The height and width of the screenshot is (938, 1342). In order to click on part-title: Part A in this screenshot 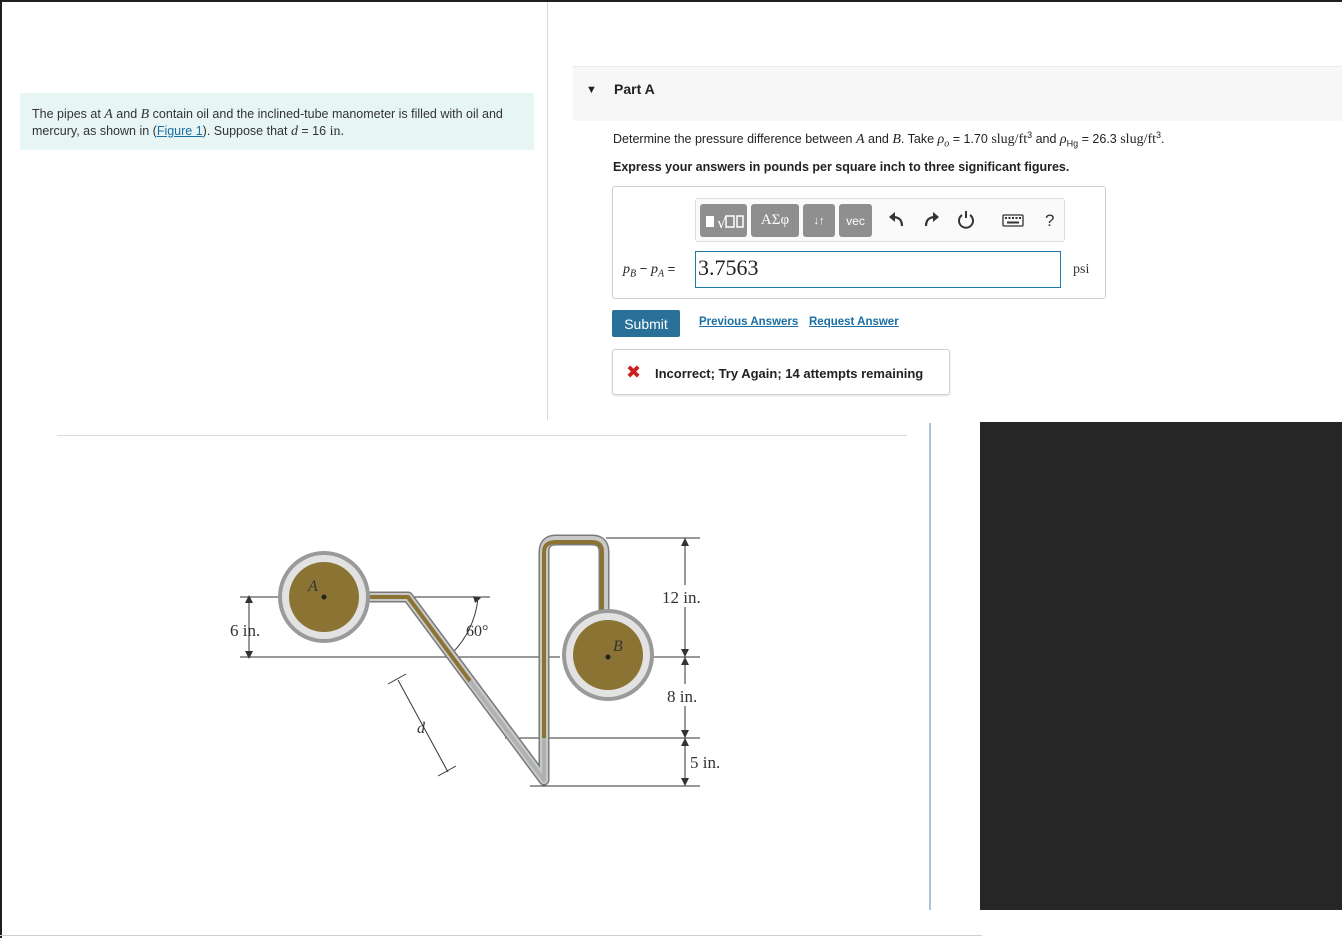, I will do `click(634, 89)`.